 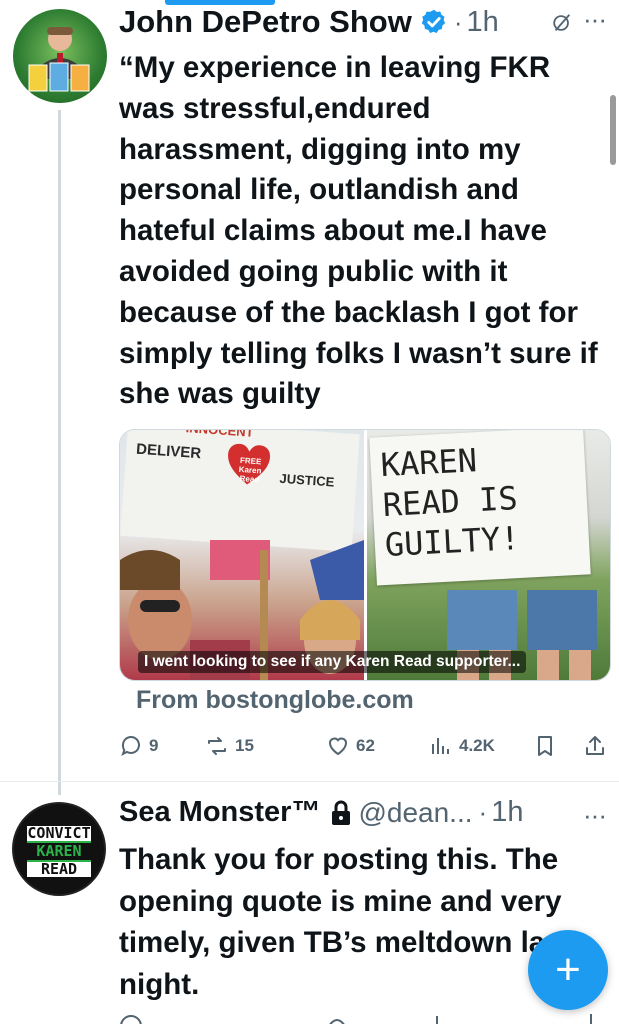 I want to click on avatar-text-line2: KAREN, so click(x=59, y=851).